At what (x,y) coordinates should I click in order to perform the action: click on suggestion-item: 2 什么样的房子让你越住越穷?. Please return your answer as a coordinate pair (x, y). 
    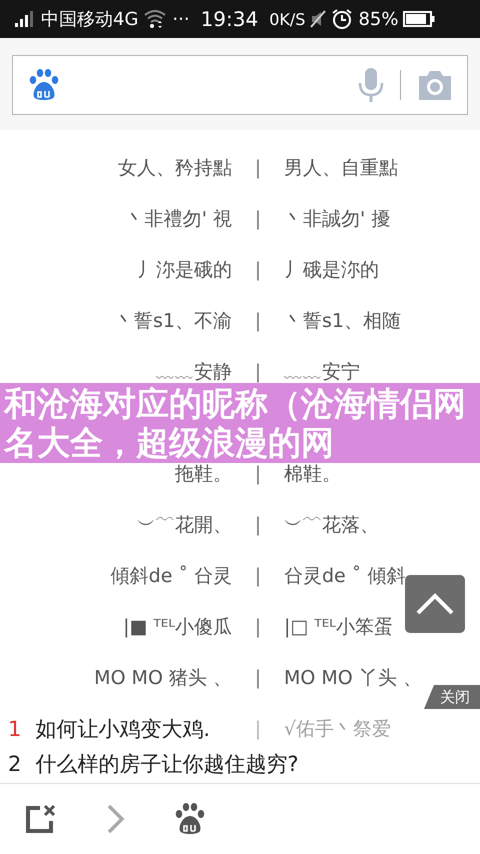
    Looking at the image, I should click on (149, 763).